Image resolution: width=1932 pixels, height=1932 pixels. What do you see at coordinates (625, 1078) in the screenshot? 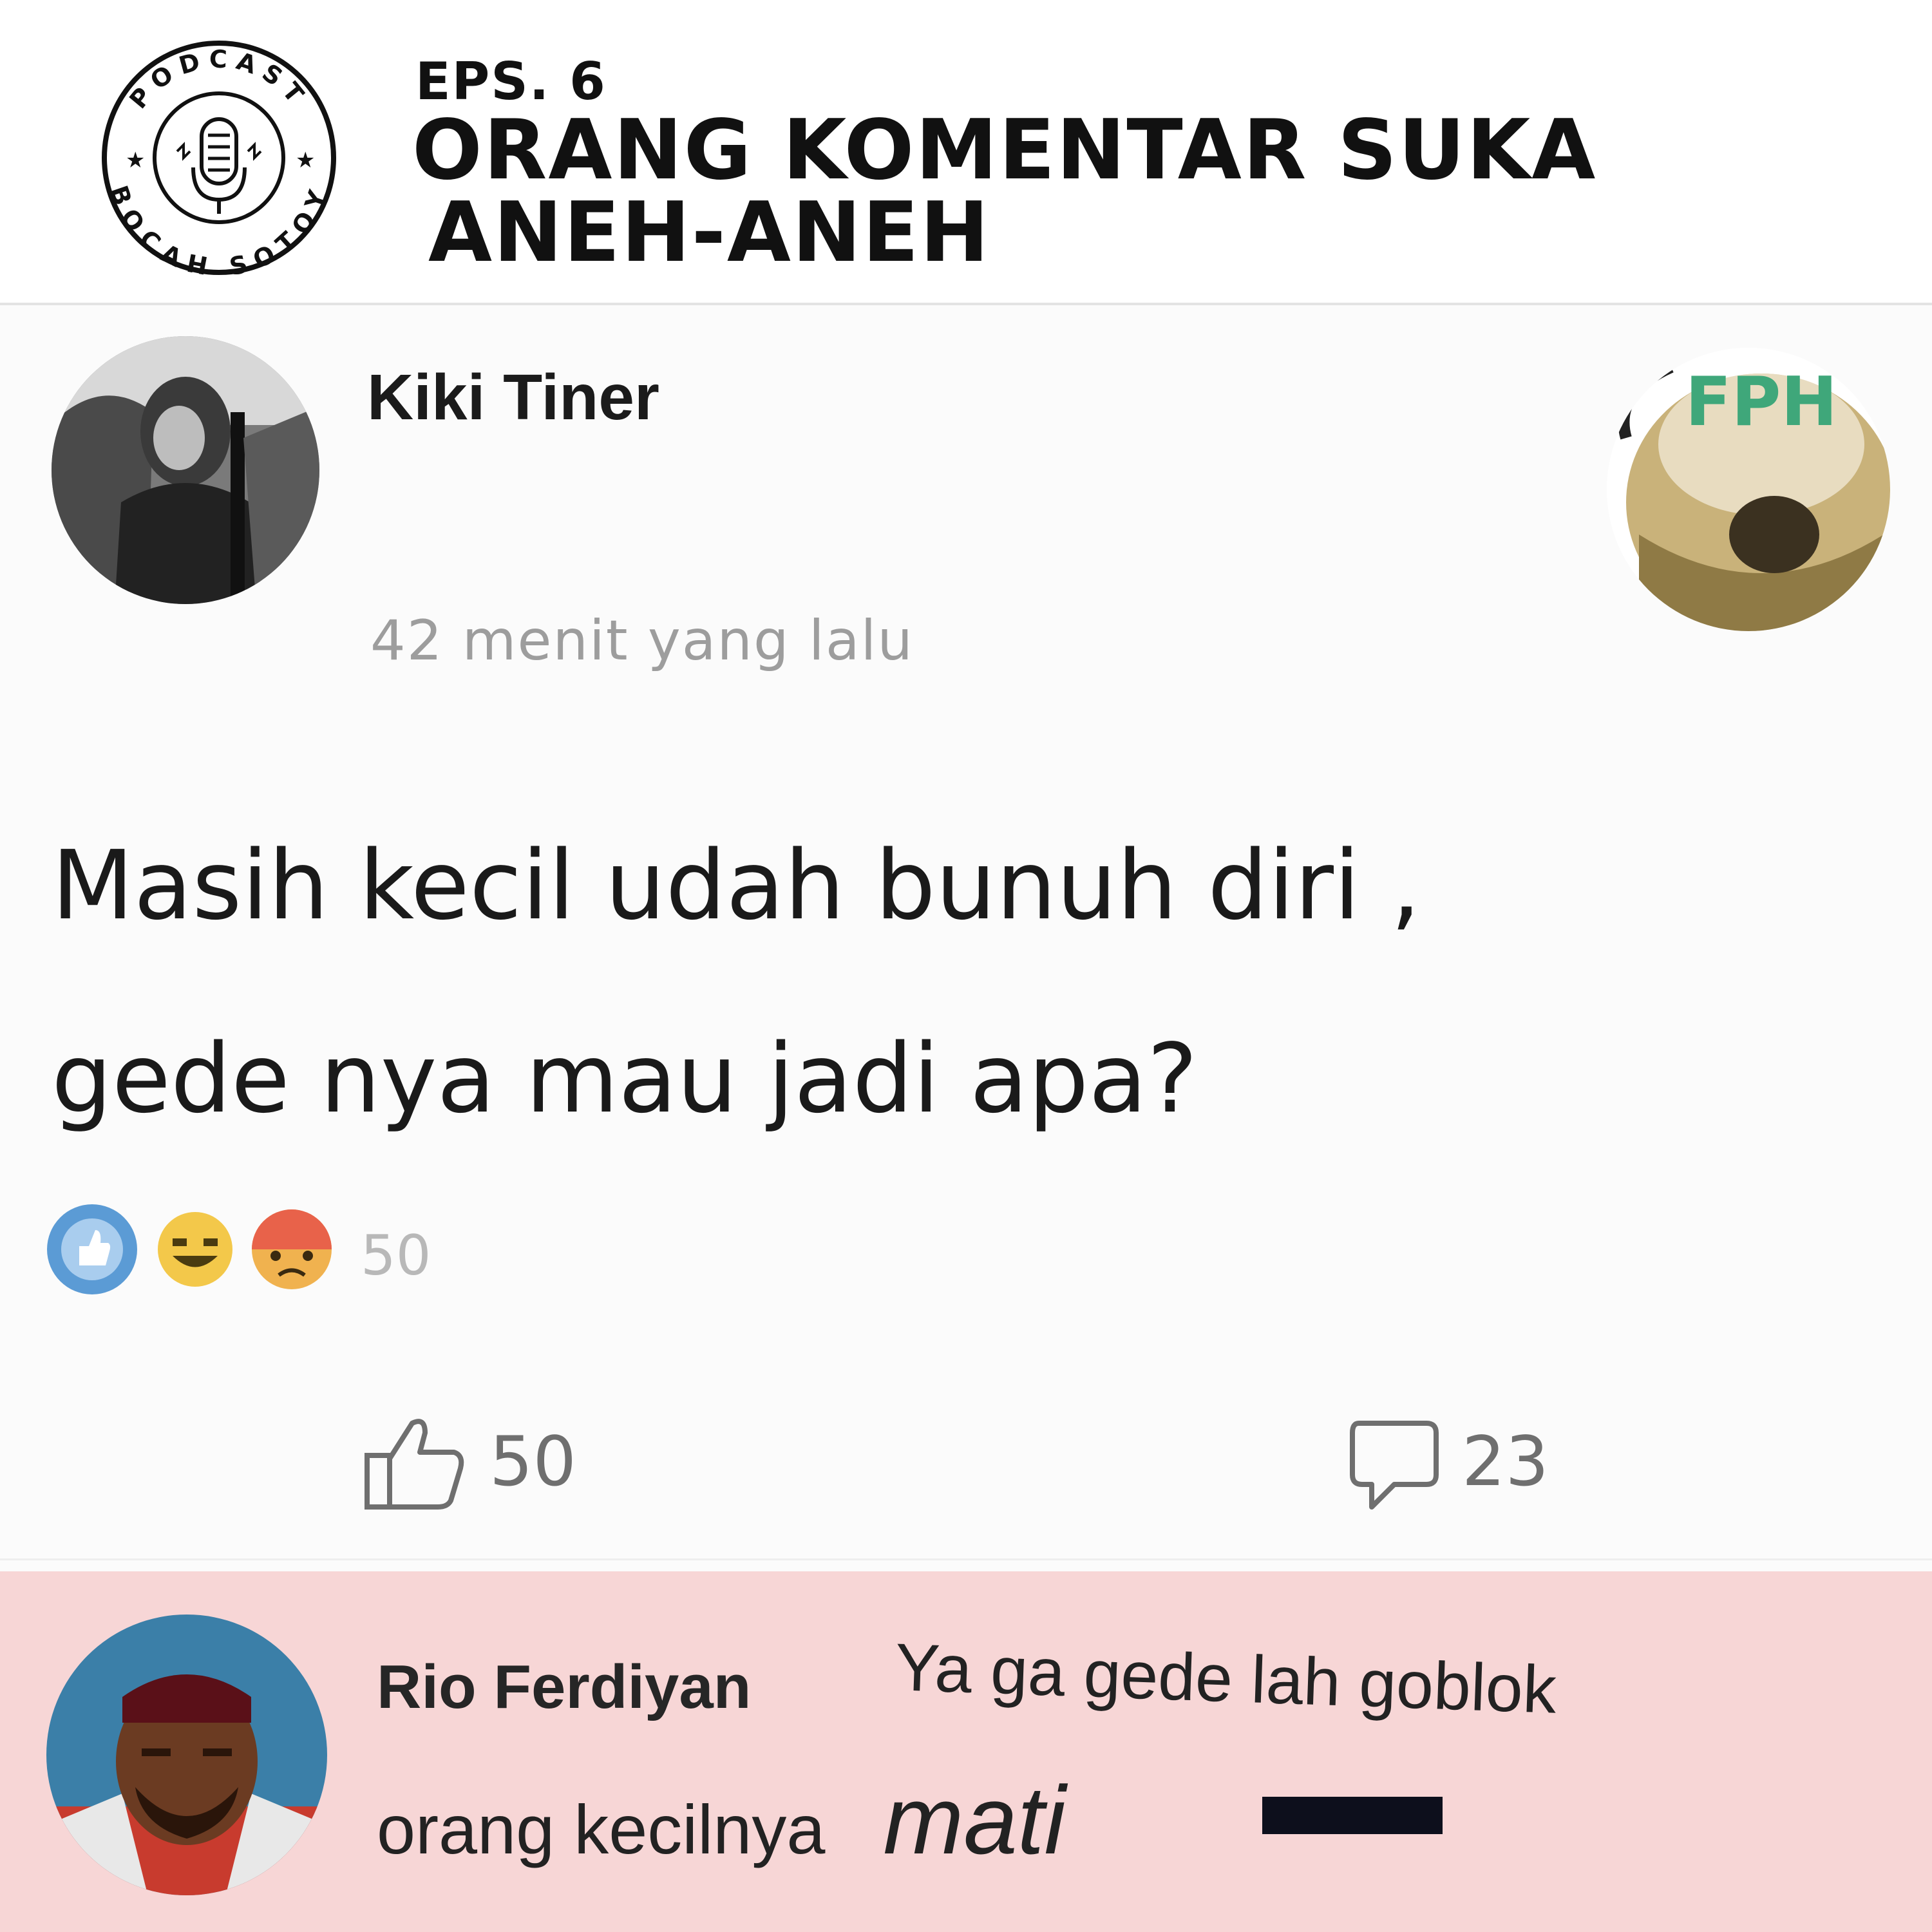
I see `post-text-line2: gede nya mau jadi apa?` at bounding box center [625, 1078].